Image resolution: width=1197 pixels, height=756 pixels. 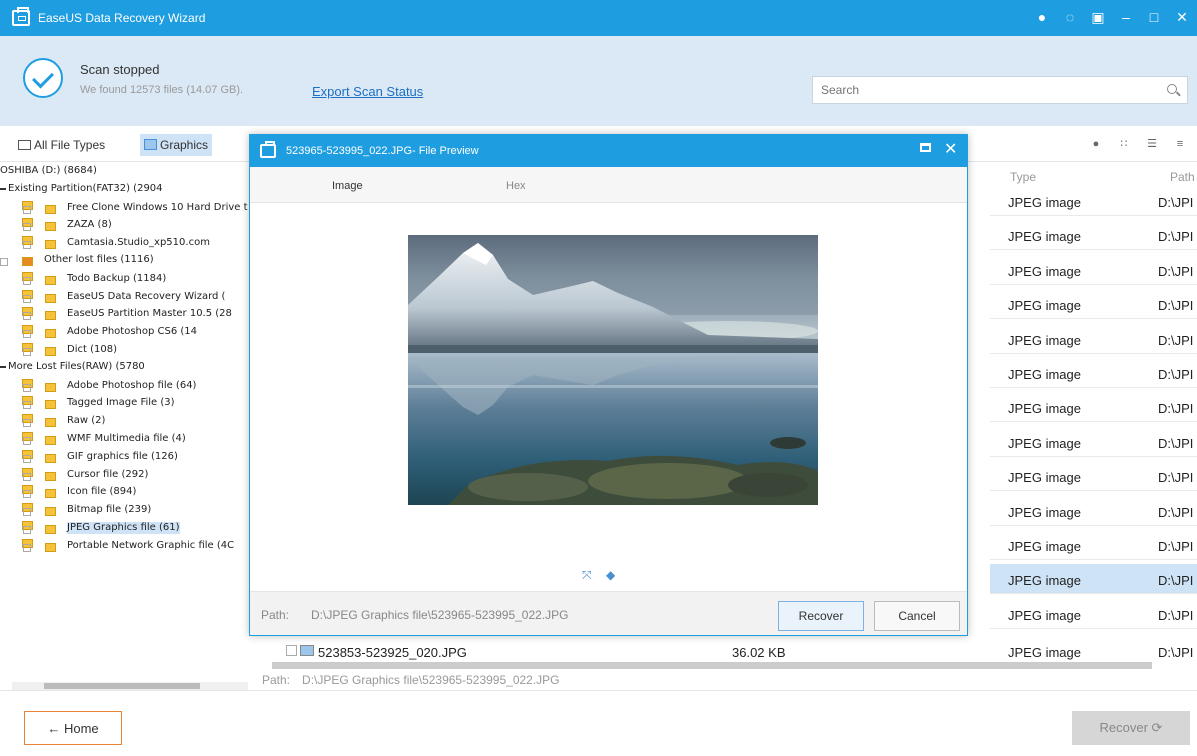 I want to click on tree-folder: Tagged Image File (3), so click(x=98, y=403).